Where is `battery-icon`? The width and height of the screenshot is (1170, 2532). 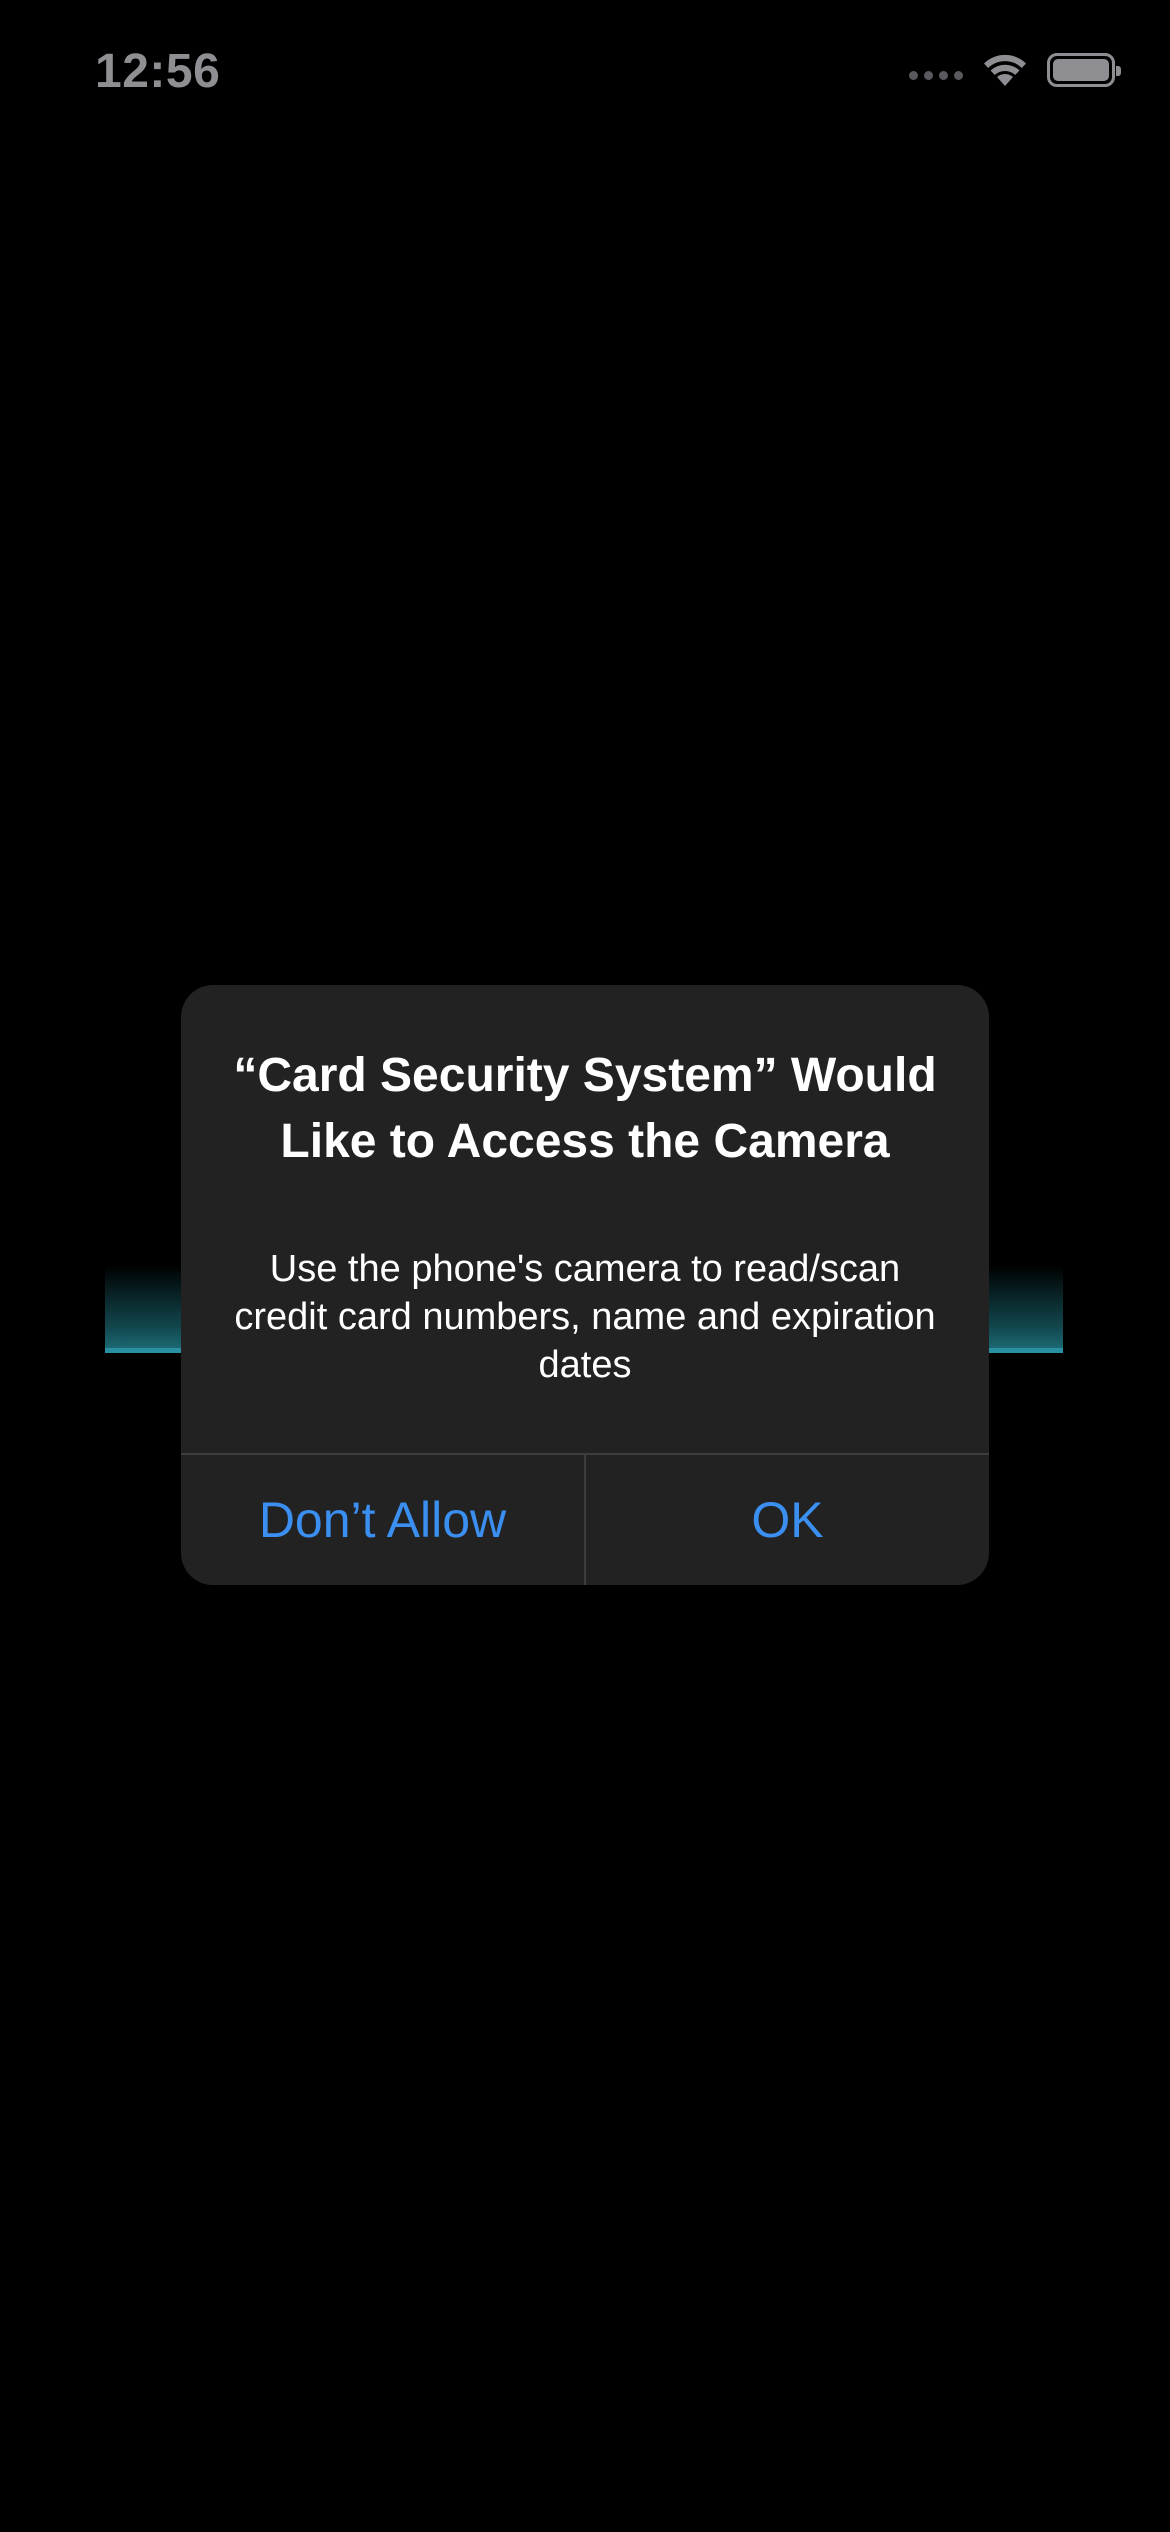 battery-icon is located at coordinates (1084, 70).